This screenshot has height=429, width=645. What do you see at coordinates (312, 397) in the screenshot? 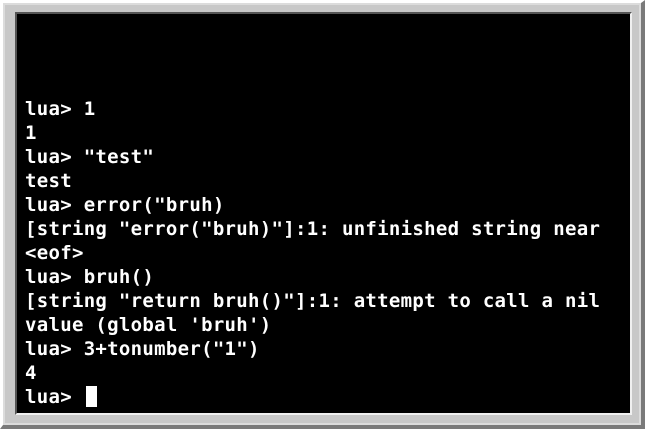
I see `prompt-line: lua>` at bounding box center [312, 397].